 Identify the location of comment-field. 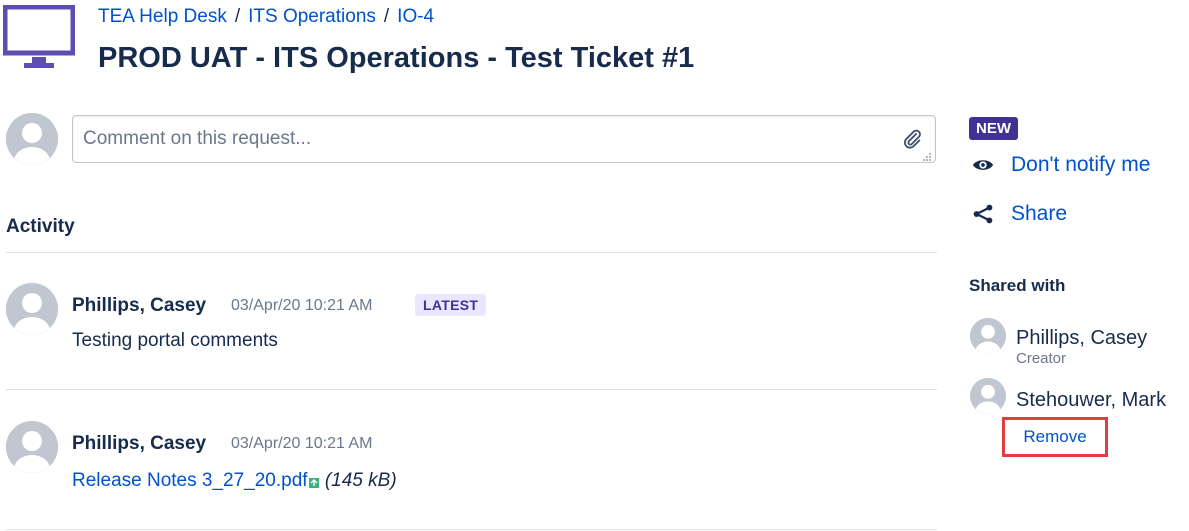
(504, 139).